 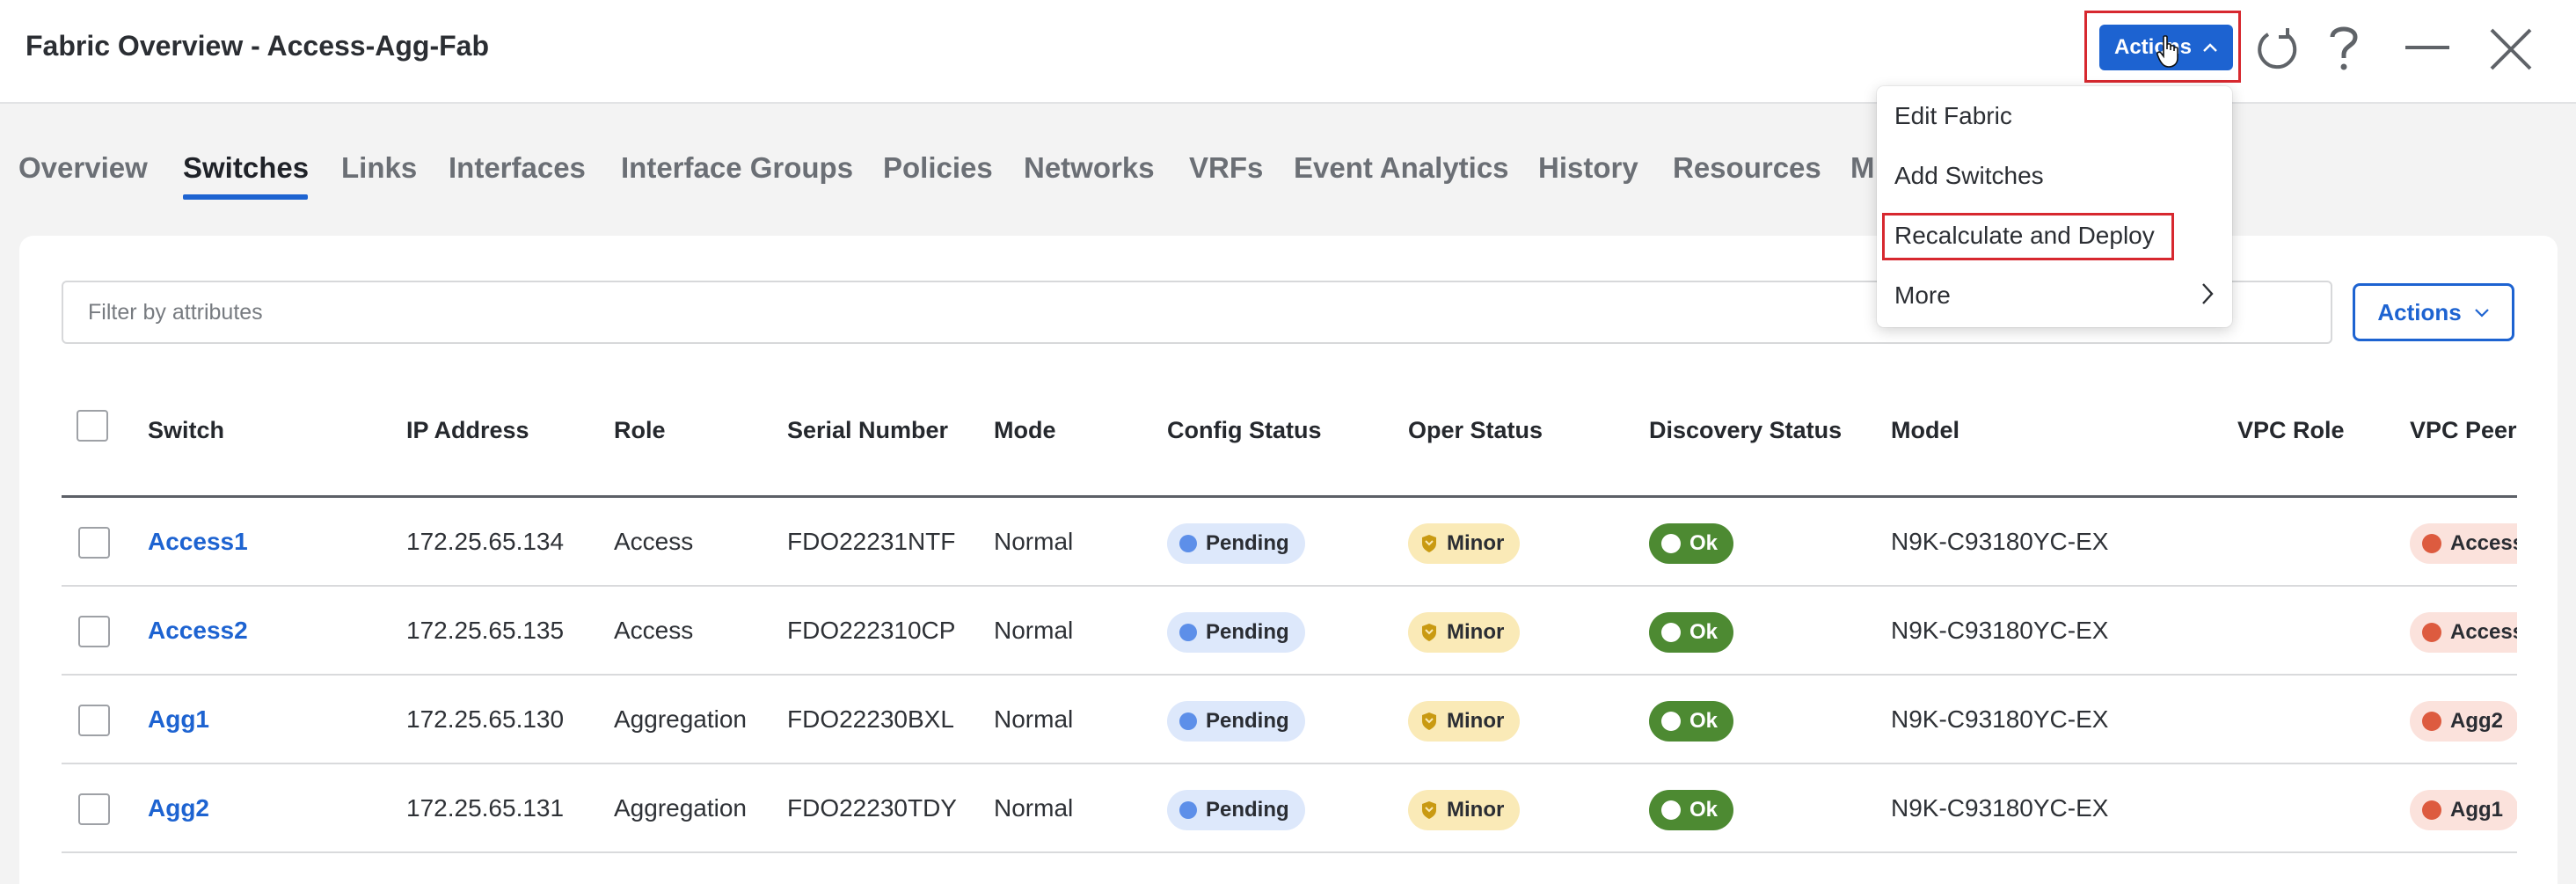 I want to click on table-actions-label: Actions, so click(x=2419, y=311).